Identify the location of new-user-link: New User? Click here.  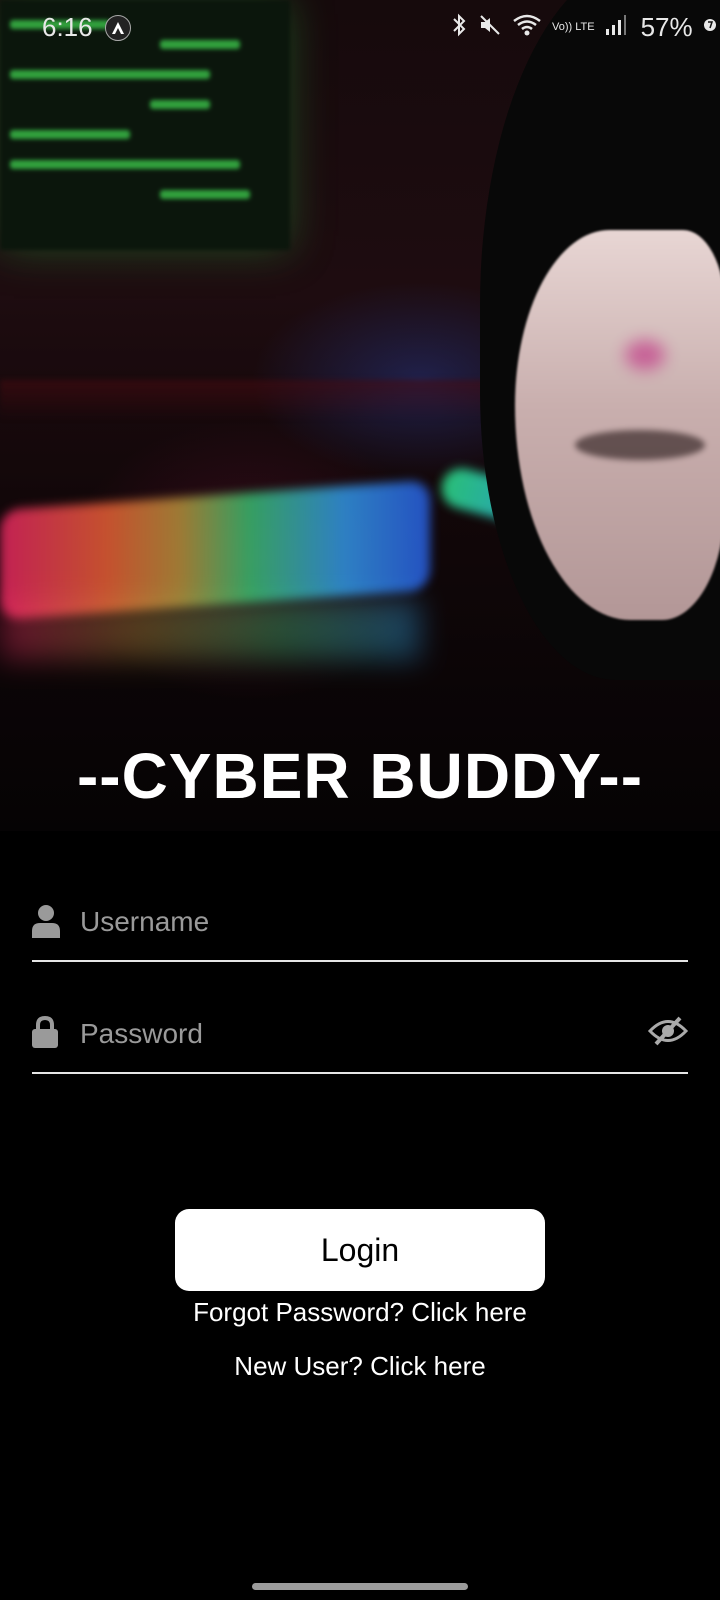
(360, 1366).